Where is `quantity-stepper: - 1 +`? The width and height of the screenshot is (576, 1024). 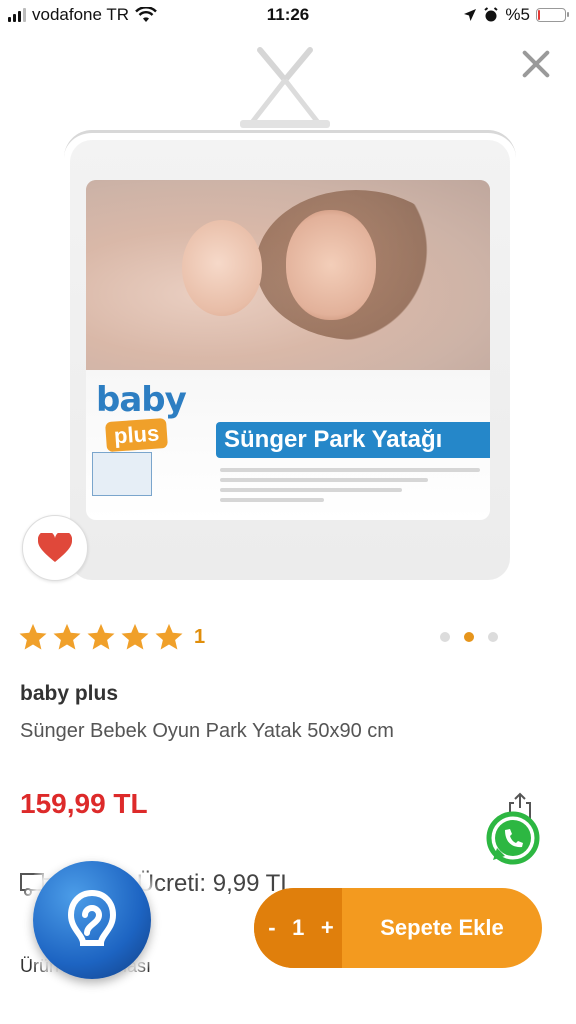
quantity-stepper: - 1 + is located at coordinates (298, 928).